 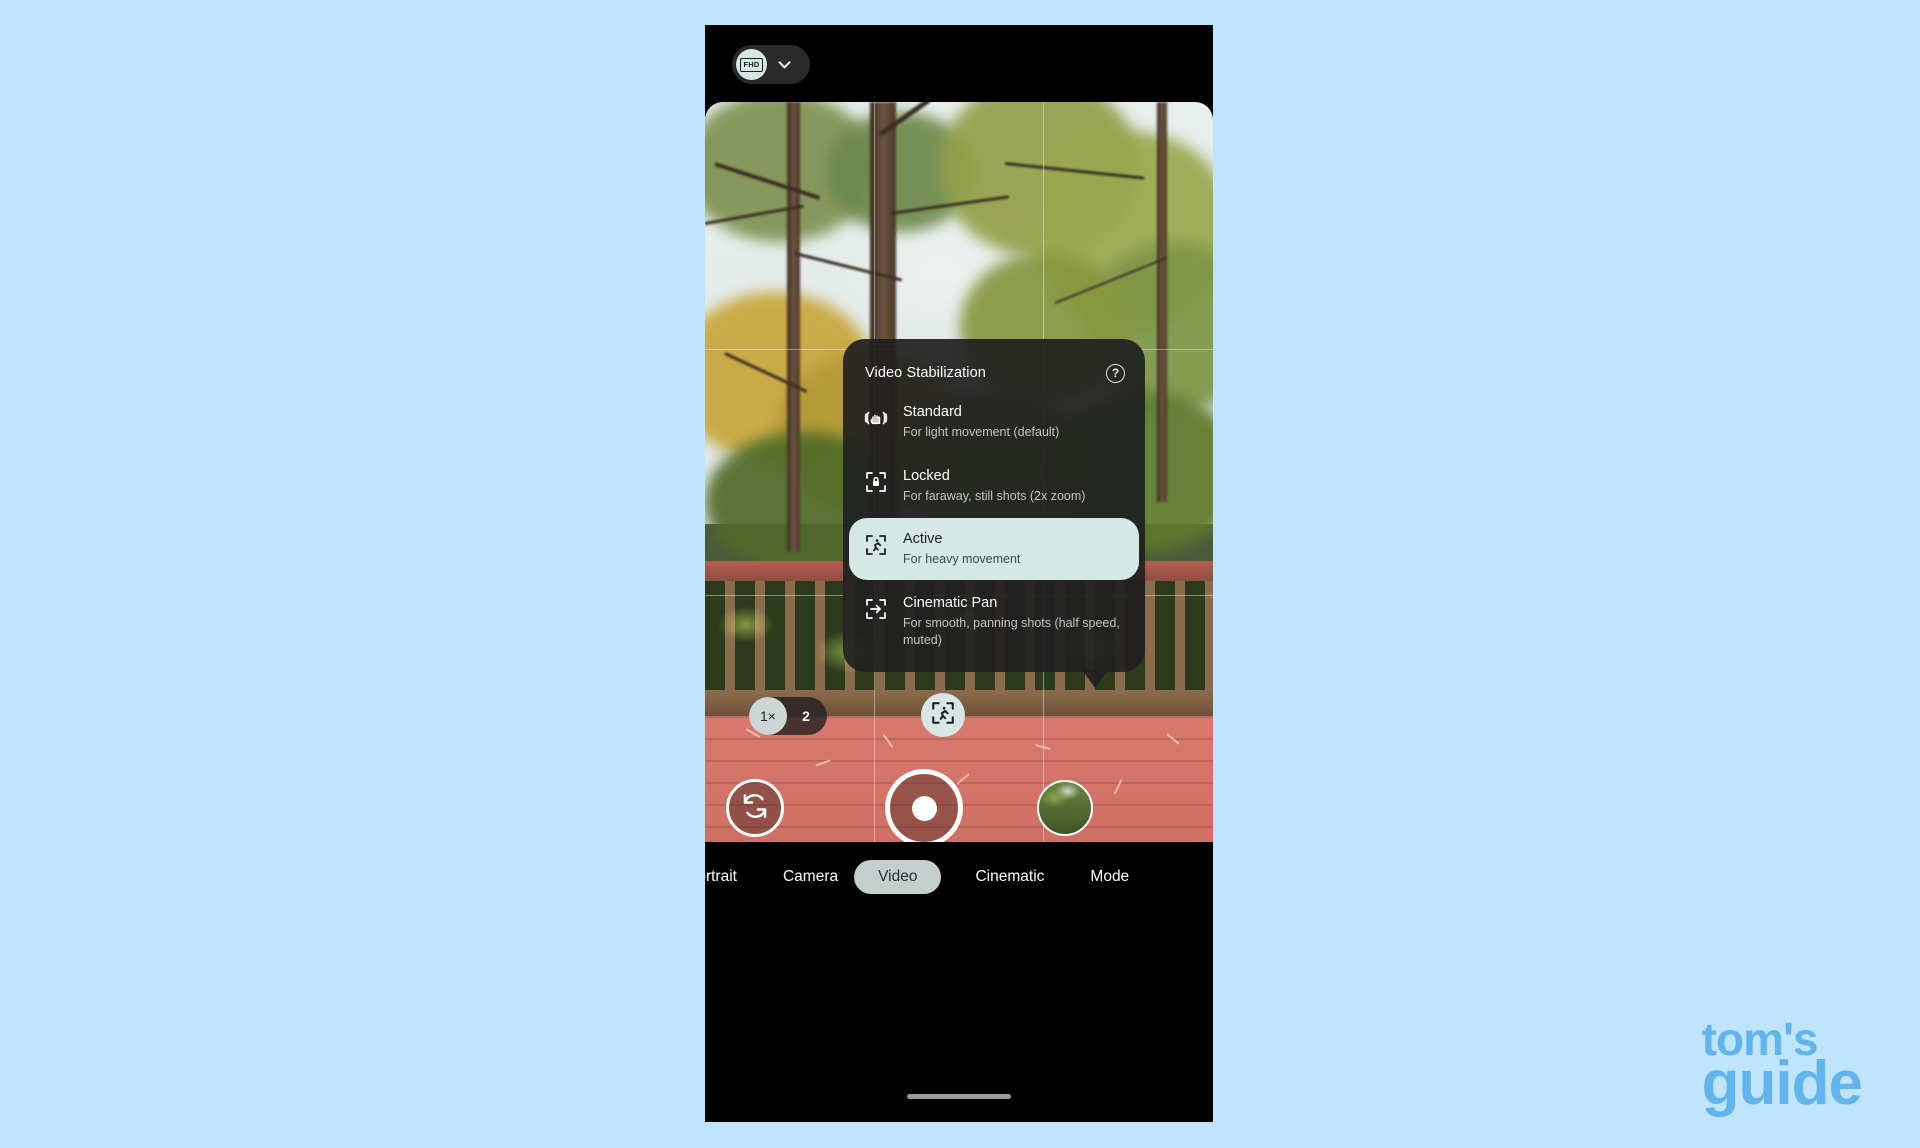 What do you see at coordinates (923, 539) in the screenshot?
I see `stab-option-title: Active` at bounding box center [923, 539].